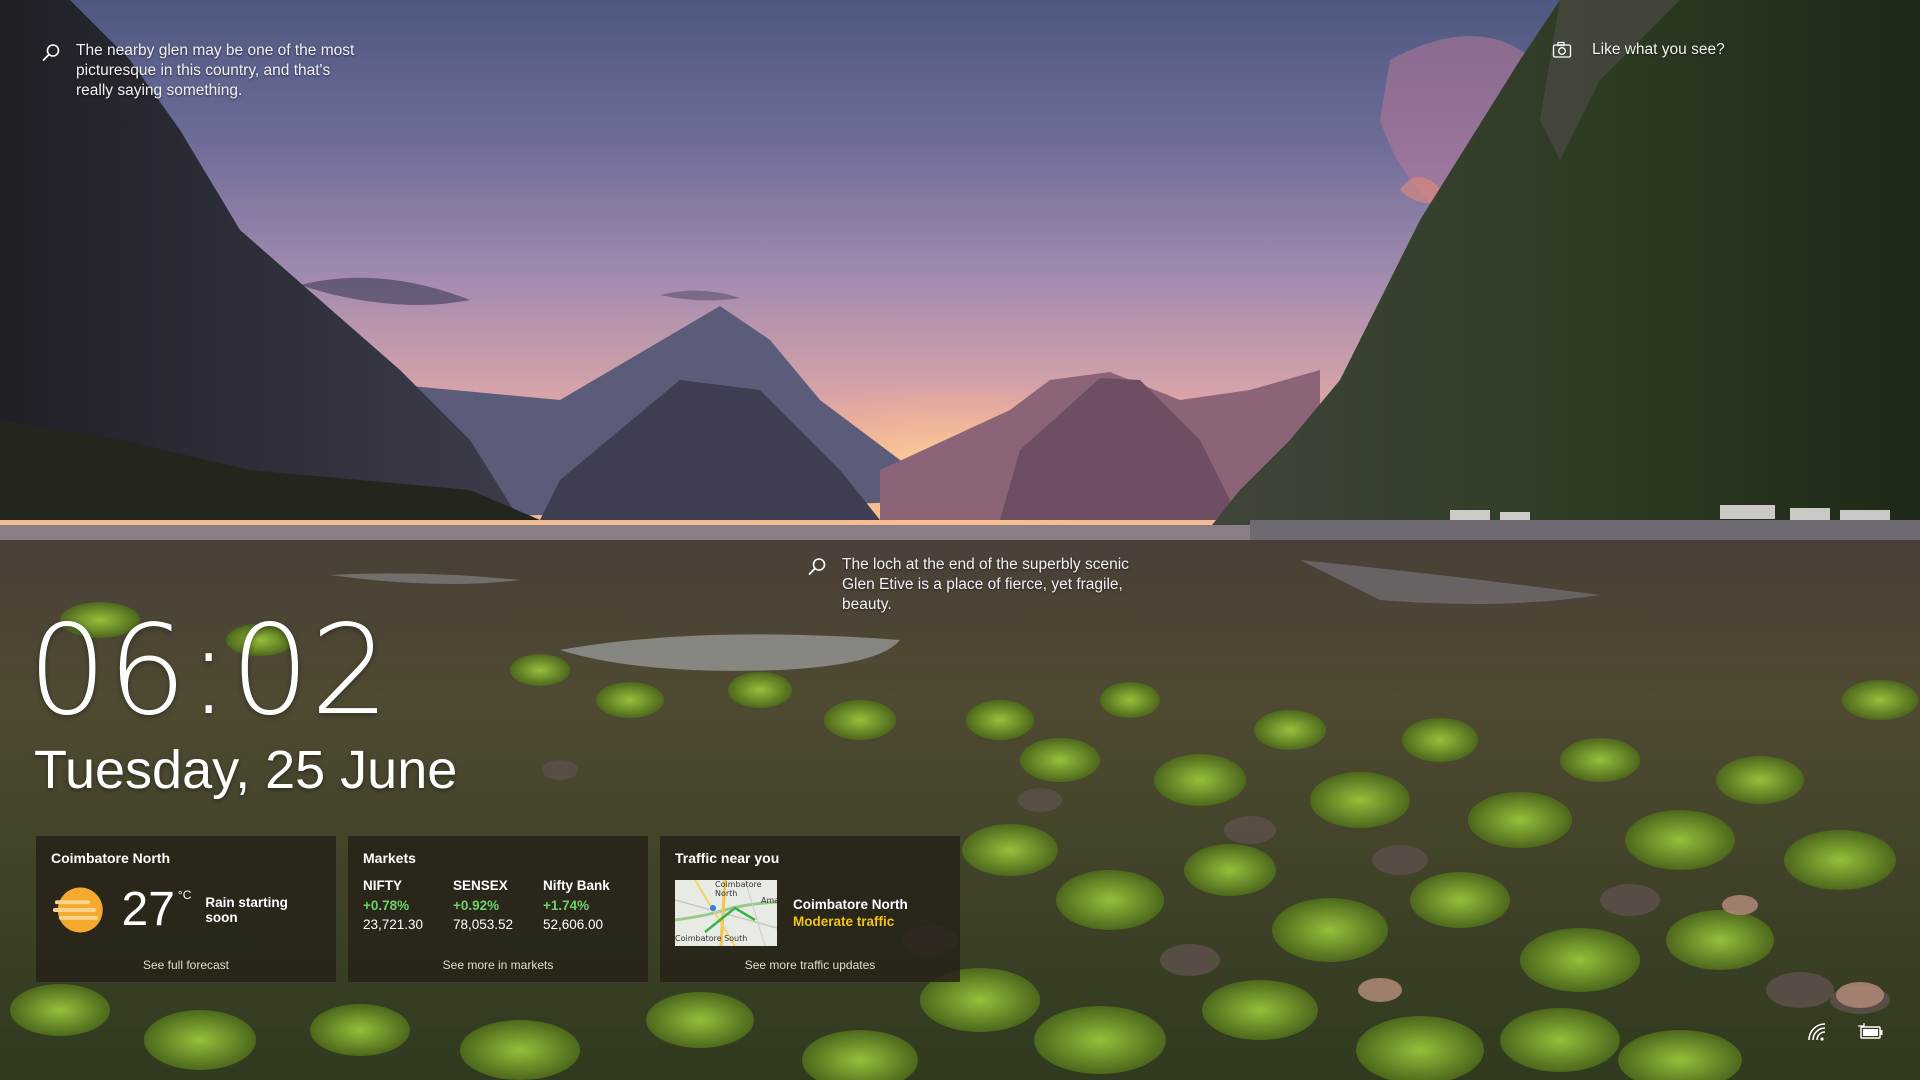 The image size is (1920, 1080). Describe the element at coordinates (382, 885) in the screenshot. I see `market-index-name: NIFTY` at that location.